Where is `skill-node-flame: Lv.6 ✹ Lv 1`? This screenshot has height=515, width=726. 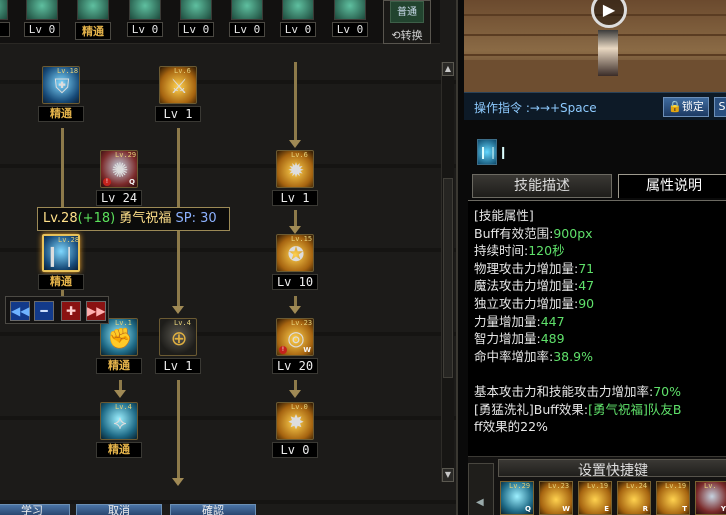 skill-node-flame: Lv.6 ✹ Lv 1 is located at coordinates (295, 183).